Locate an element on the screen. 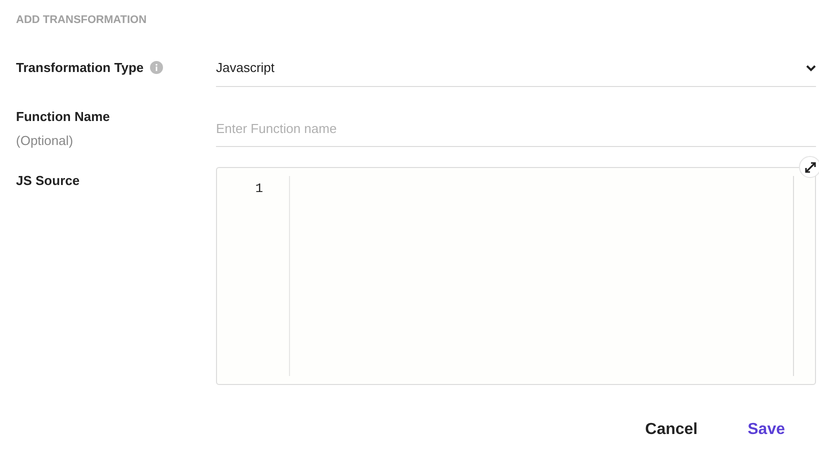  line-number: 1 is located at coordinates (259, 189).